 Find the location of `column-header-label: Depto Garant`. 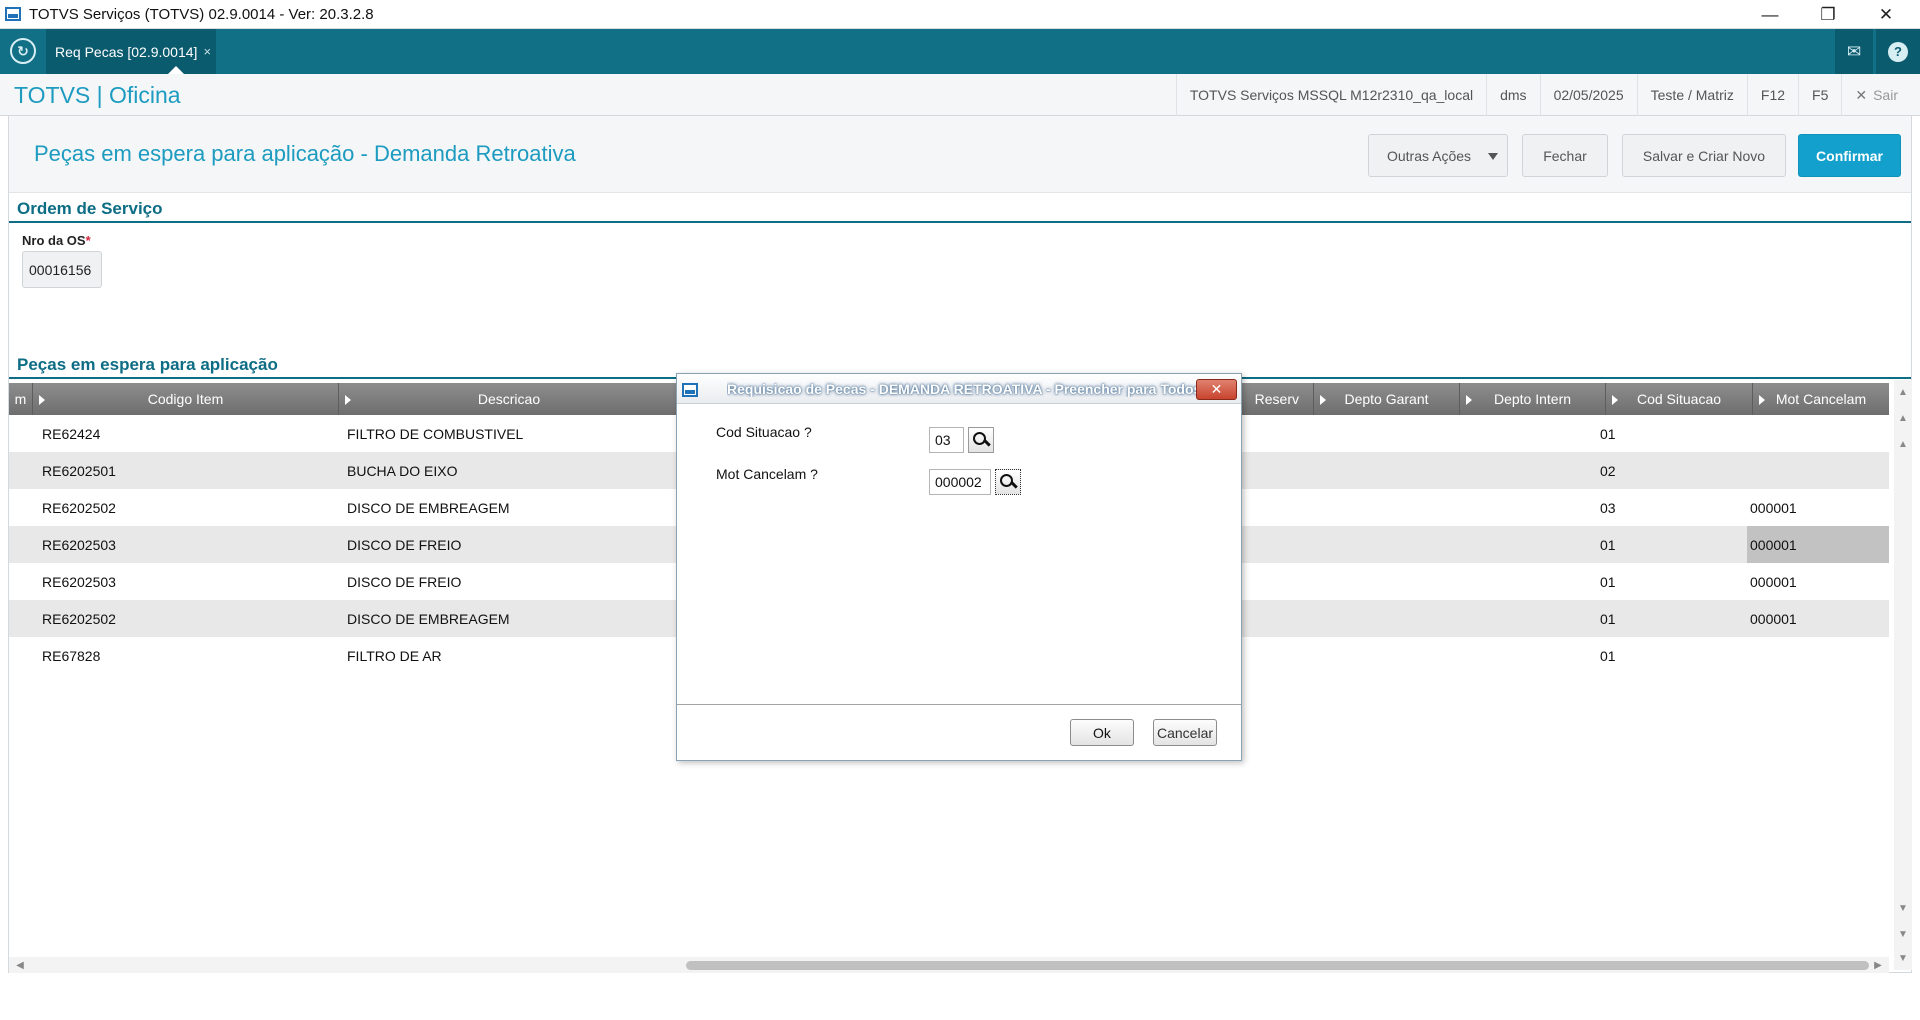

column-header-label: Depto Garant is located at coordinates (1386, 399).